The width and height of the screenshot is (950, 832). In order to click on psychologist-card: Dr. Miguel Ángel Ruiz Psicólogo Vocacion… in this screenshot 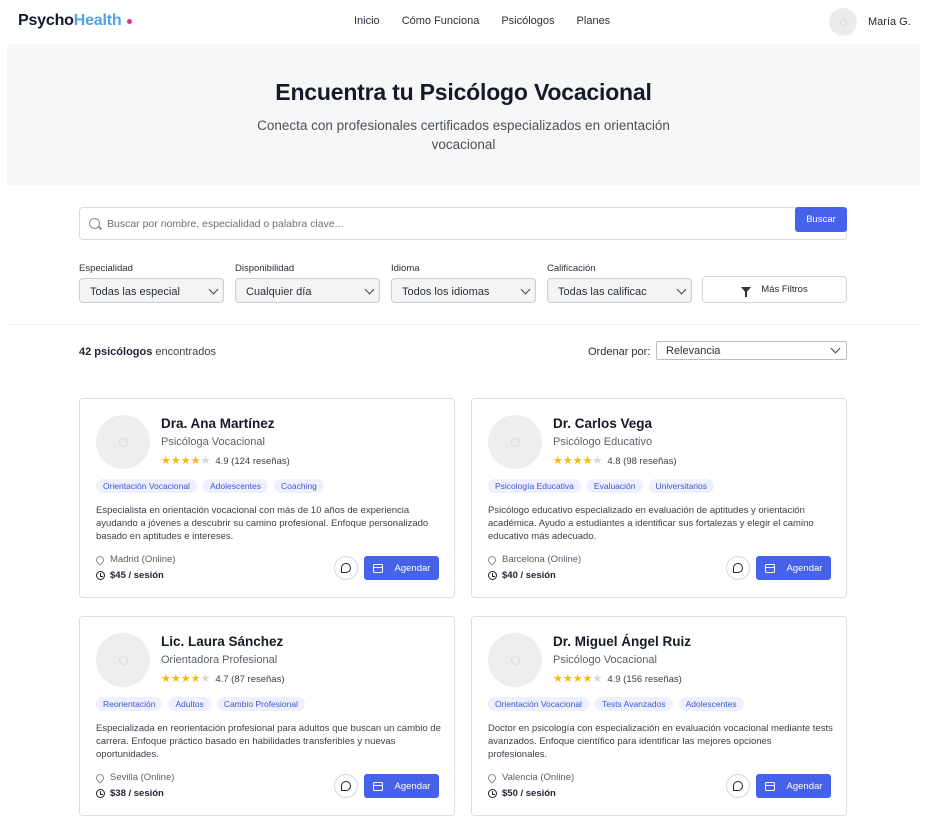, I will do `click(659, 716)`.